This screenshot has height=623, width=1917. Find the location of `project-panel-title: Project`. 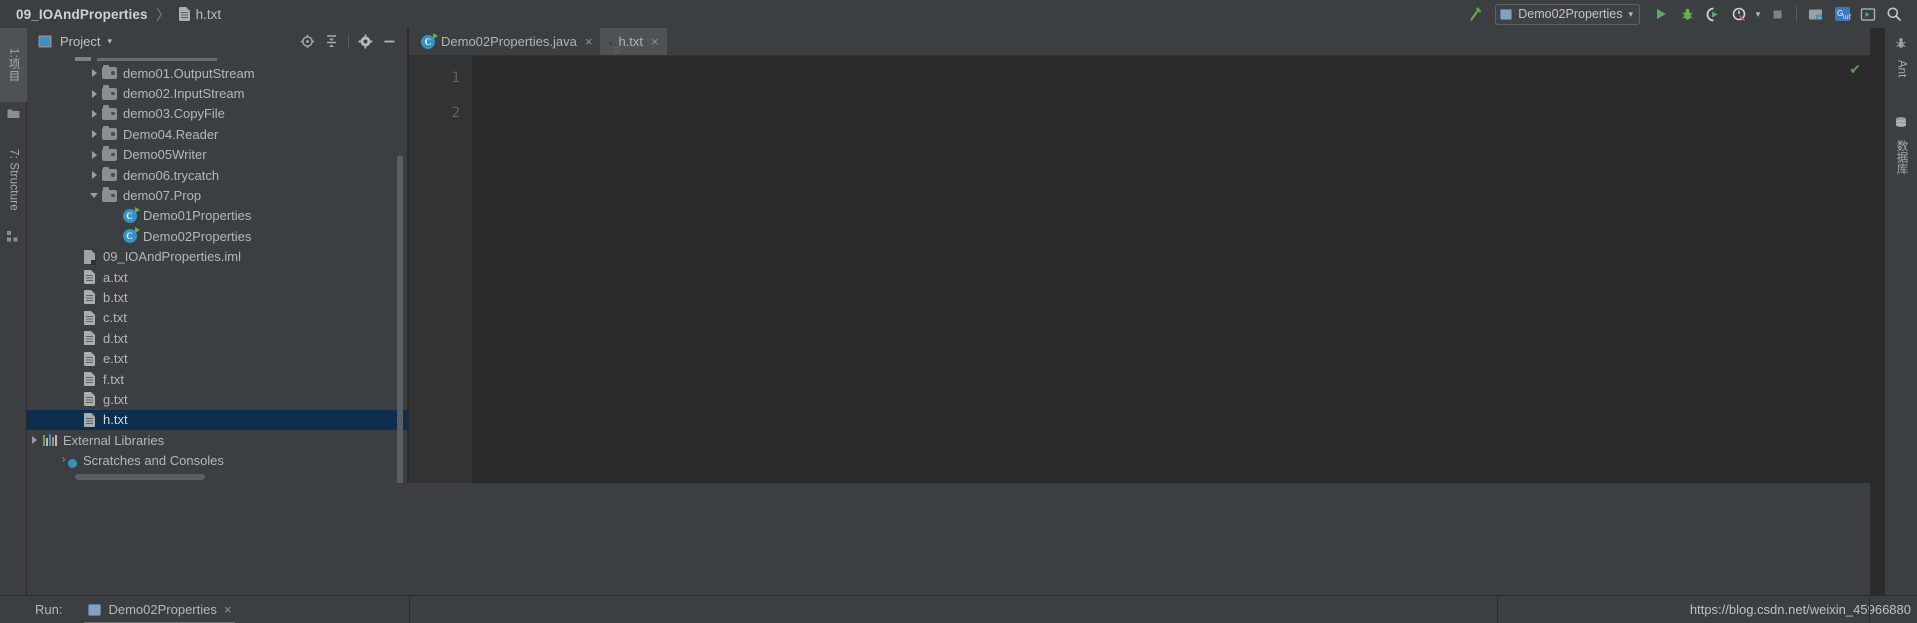

project-panel-title: Project is located at coordinates (80, 41).